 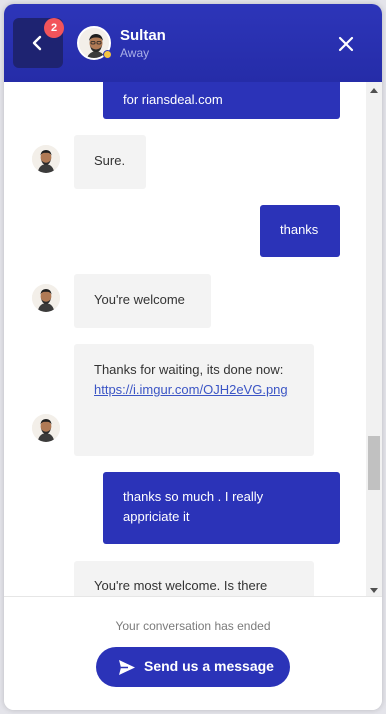 I want to click on scroll-up-icon, so click(x=374, y=90).